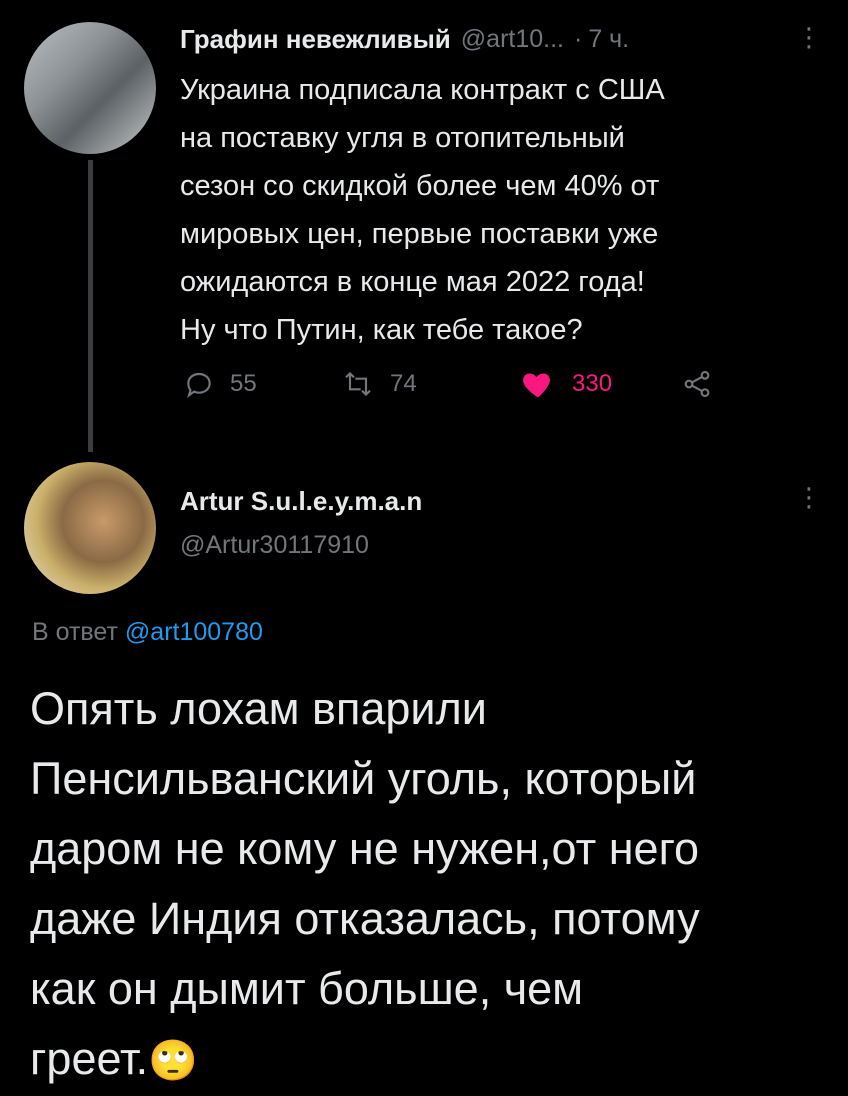  I want to click on share-button, so click(697, 384).